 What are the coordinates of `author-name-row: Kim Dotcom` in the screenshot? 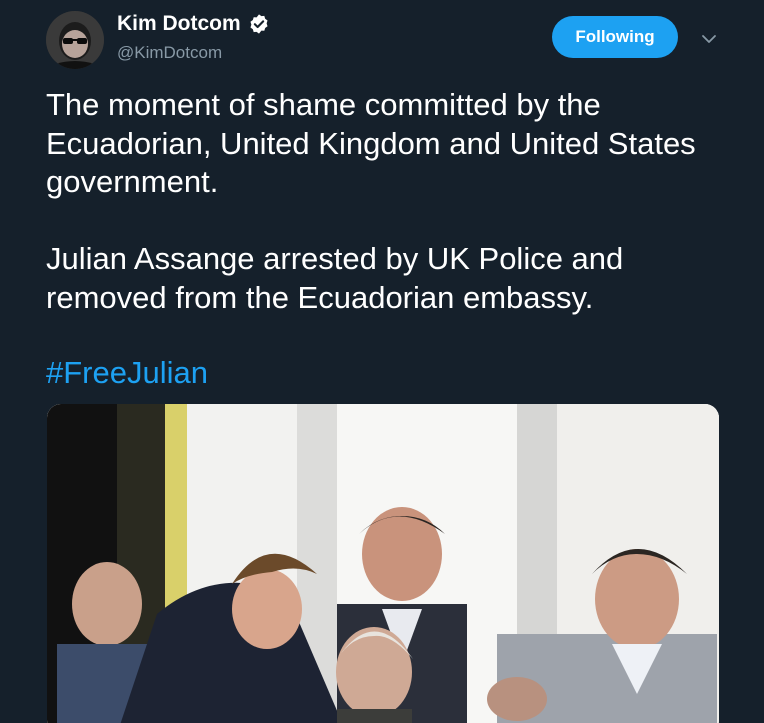 It's located at (193, 24).